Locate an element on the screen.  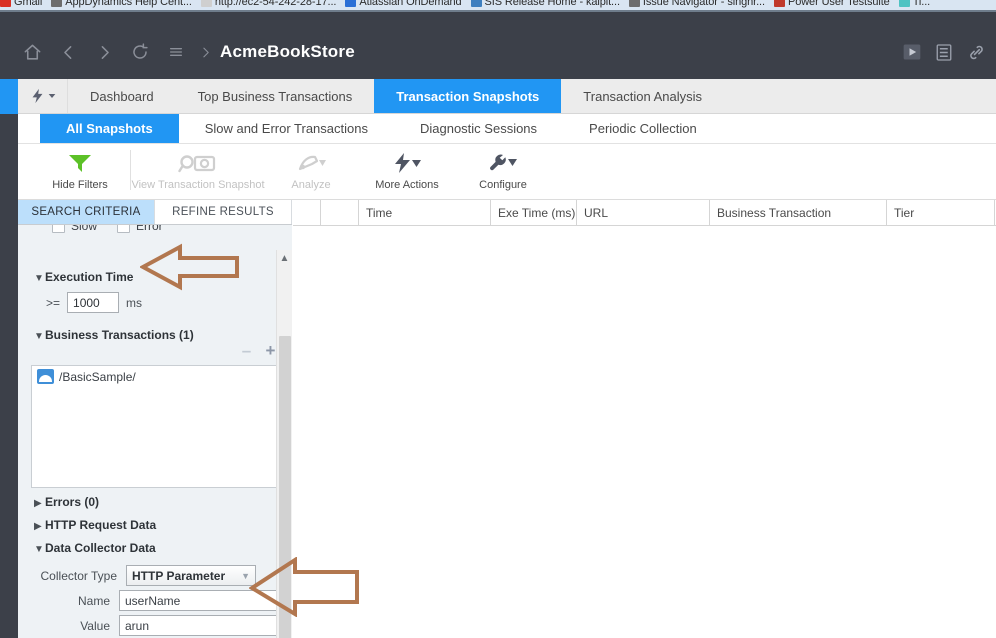
column-header-icon is located at coordinates (340, 212).